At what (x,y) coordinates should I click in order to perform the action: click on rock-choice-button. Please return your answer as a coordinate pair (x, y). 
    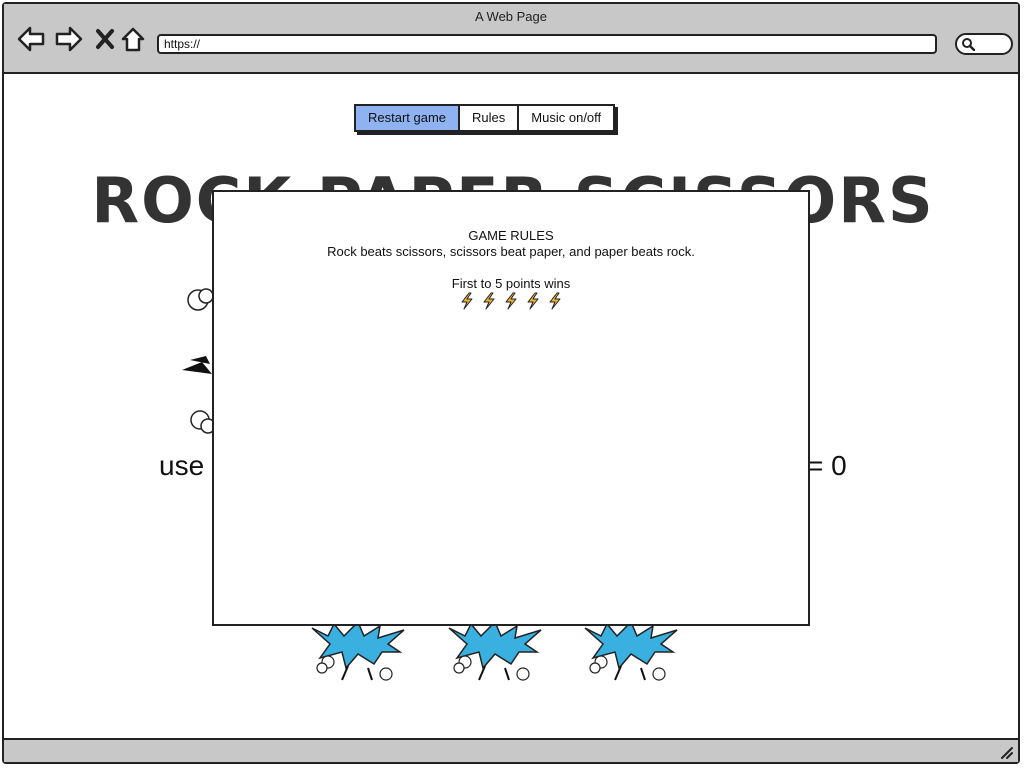
    Looking at the image, I should click on (358, 652).